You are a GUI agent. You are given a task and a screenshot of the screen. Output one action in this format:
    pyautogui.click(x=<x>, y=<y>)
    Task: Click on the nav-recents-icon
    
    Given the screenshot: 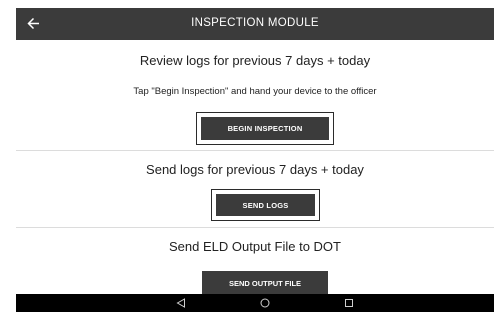 What is the action you would take?
    pyautogui.click(x=349, y=303)
    